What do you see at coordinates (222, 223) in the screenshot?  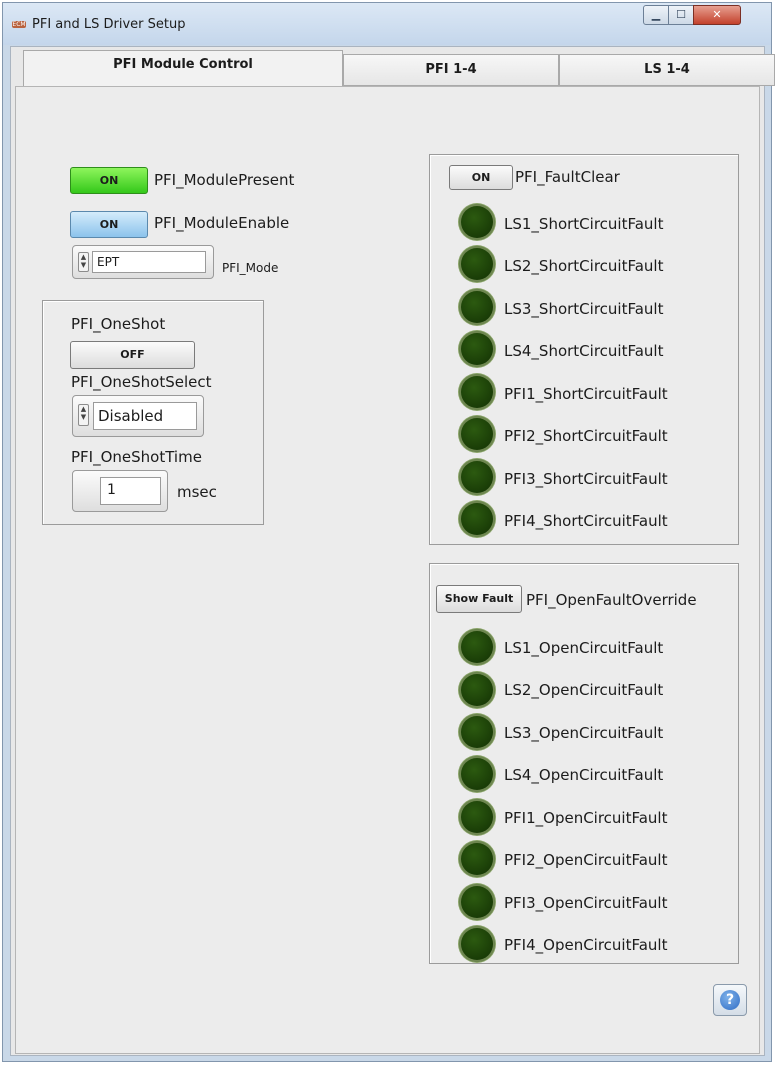 I see `module-enable-label: PFI_ModuleEnable` at bounding box center [222, 223].